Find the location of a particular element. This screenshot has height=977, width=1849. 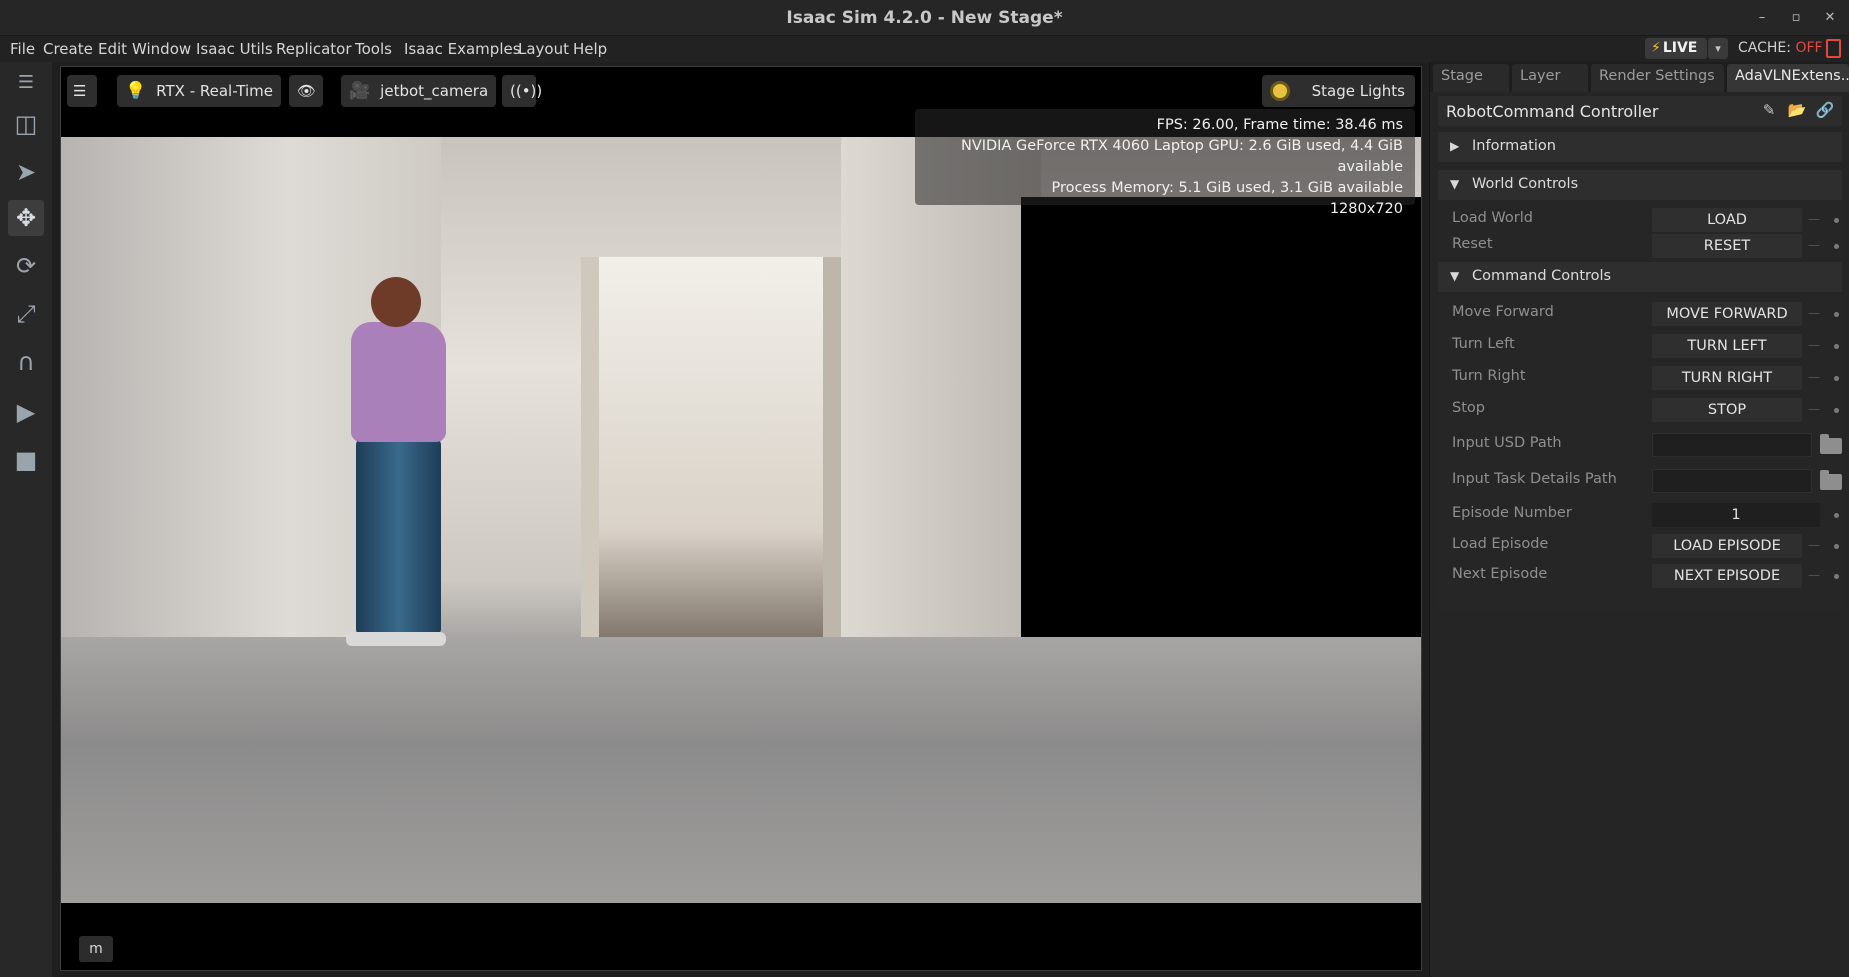

panel-title: RobotCommand Controller is located at coordinates (1552, 111).